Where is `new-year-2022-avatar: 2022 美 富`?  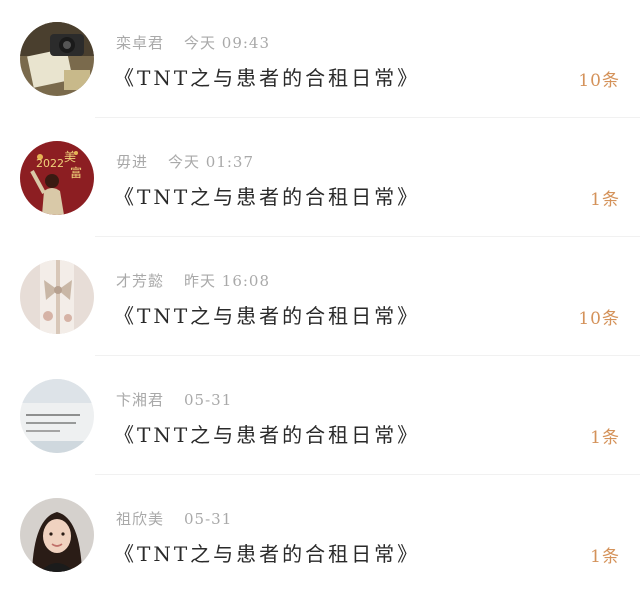
new-year-2022-avatar: 2022 美 富 is located at coordinates (57, 178).